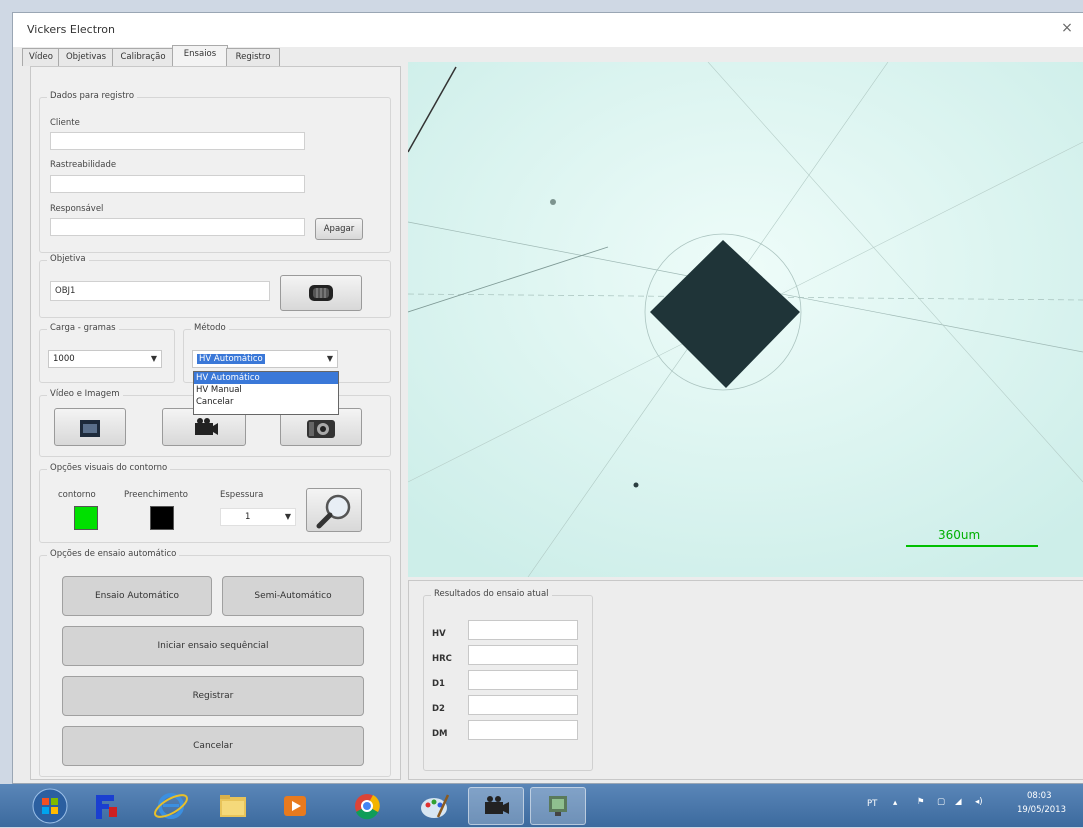  I want to click on taskbar-media-player, so click(295, 806).